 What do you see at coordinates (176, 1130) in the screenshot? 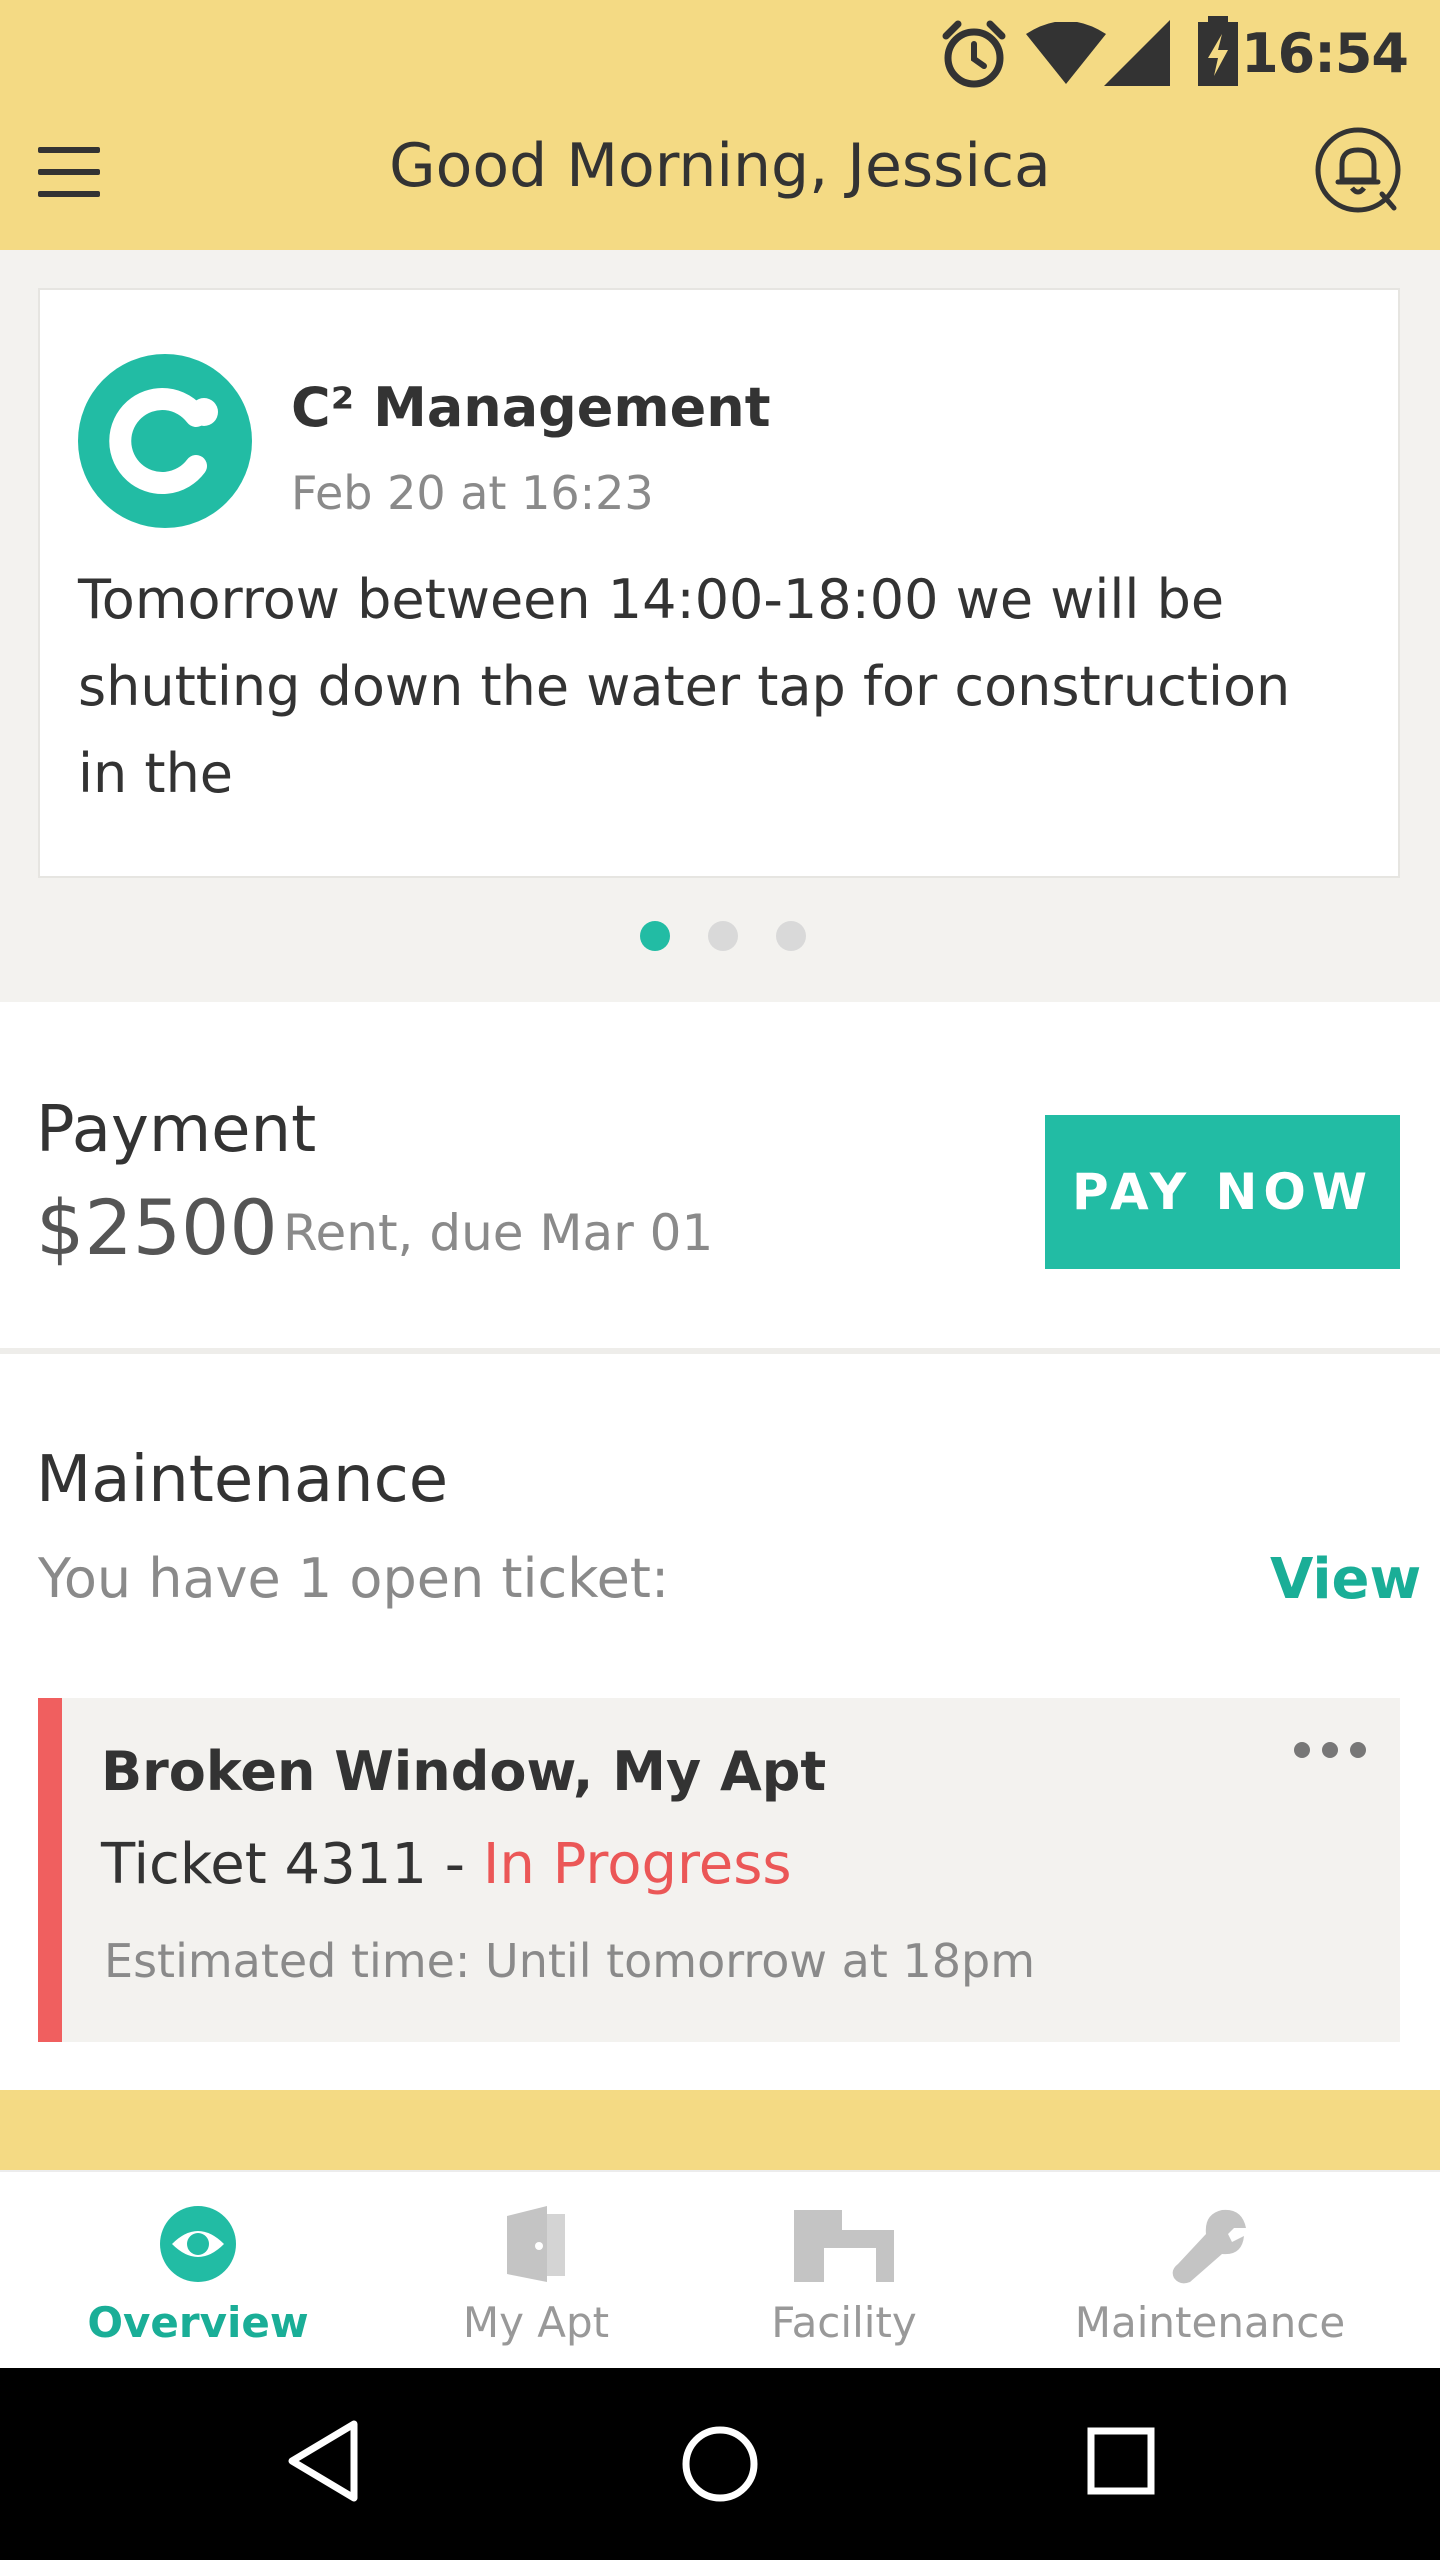
I see `payment-title: Payment` at bounding box center [176, 1130].